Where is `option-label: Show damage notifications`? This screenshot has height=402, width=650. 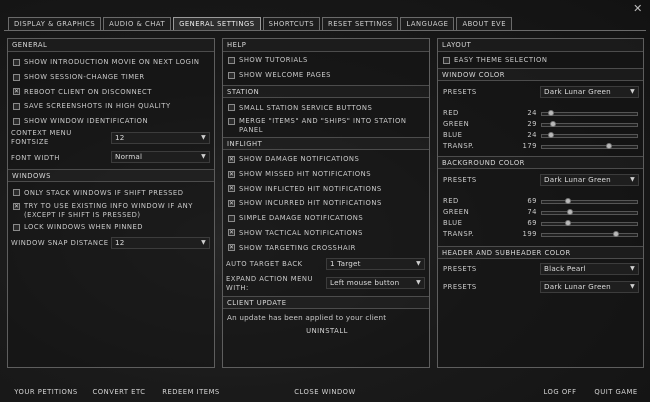 option-label: Show damage notifications is located at coordinates (299, 159).